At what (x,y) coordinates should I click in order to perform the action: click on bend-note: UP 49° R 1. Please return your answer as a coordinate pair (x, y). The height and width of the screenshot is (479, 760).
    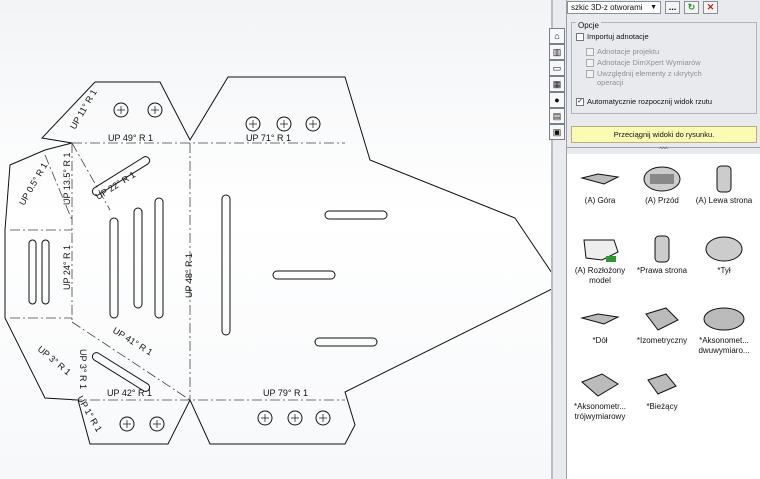
    Looking at the image, I should click on (130, 138).